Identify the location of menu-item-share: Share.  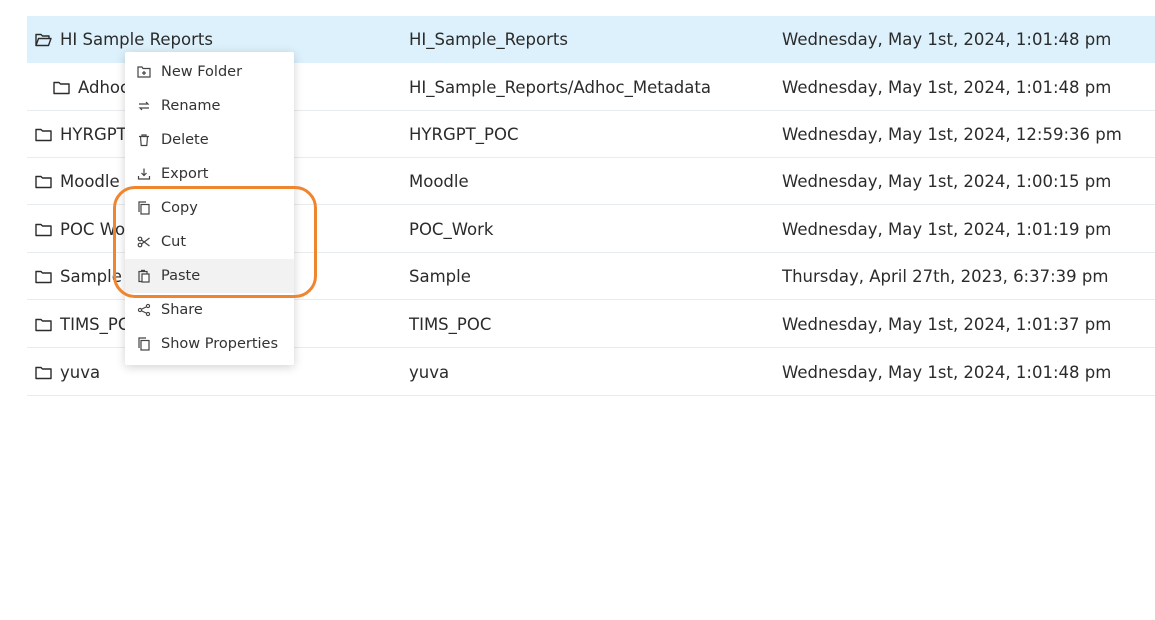
(209, 310).